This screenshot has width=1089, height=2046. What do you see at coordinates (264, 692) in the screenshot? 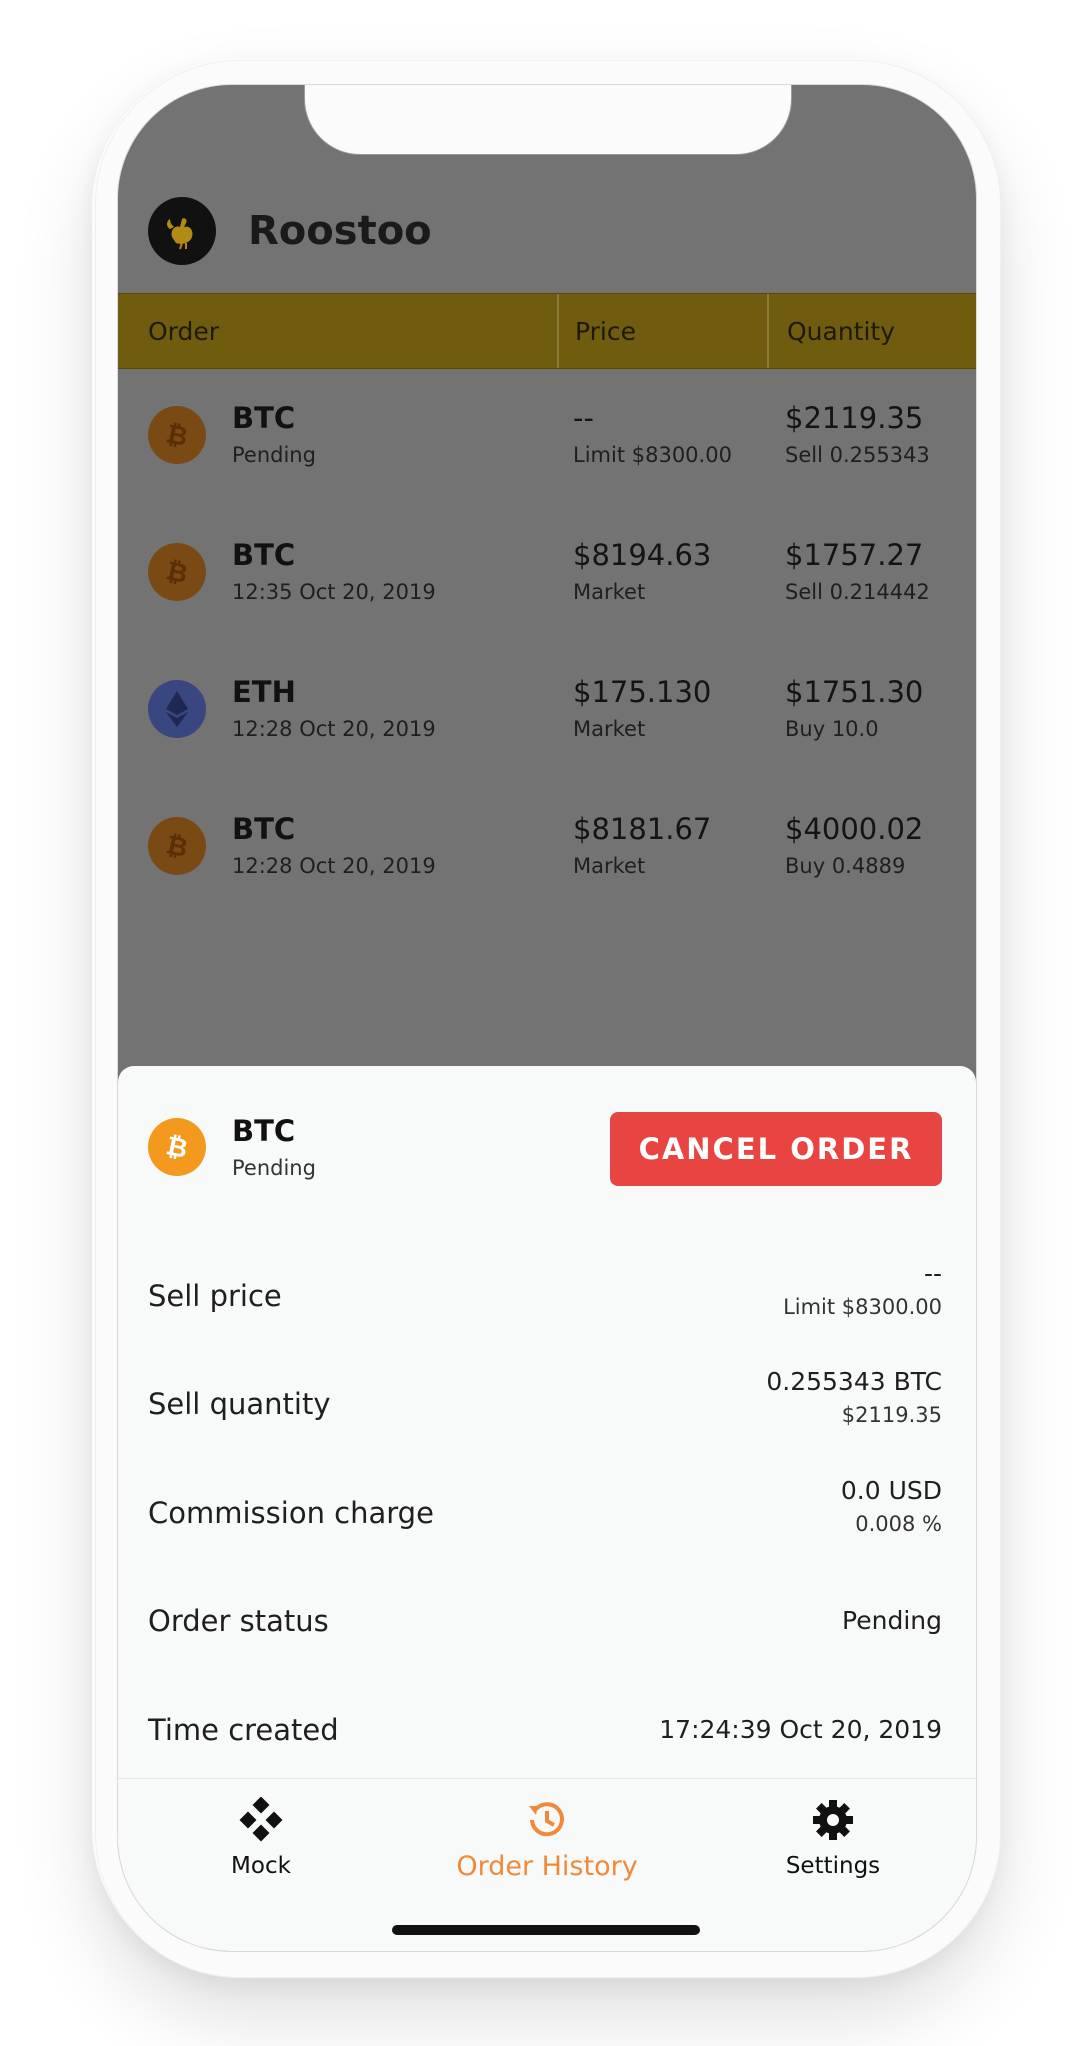
I see `order-coin: ETH` at bounding box center [264, 692].